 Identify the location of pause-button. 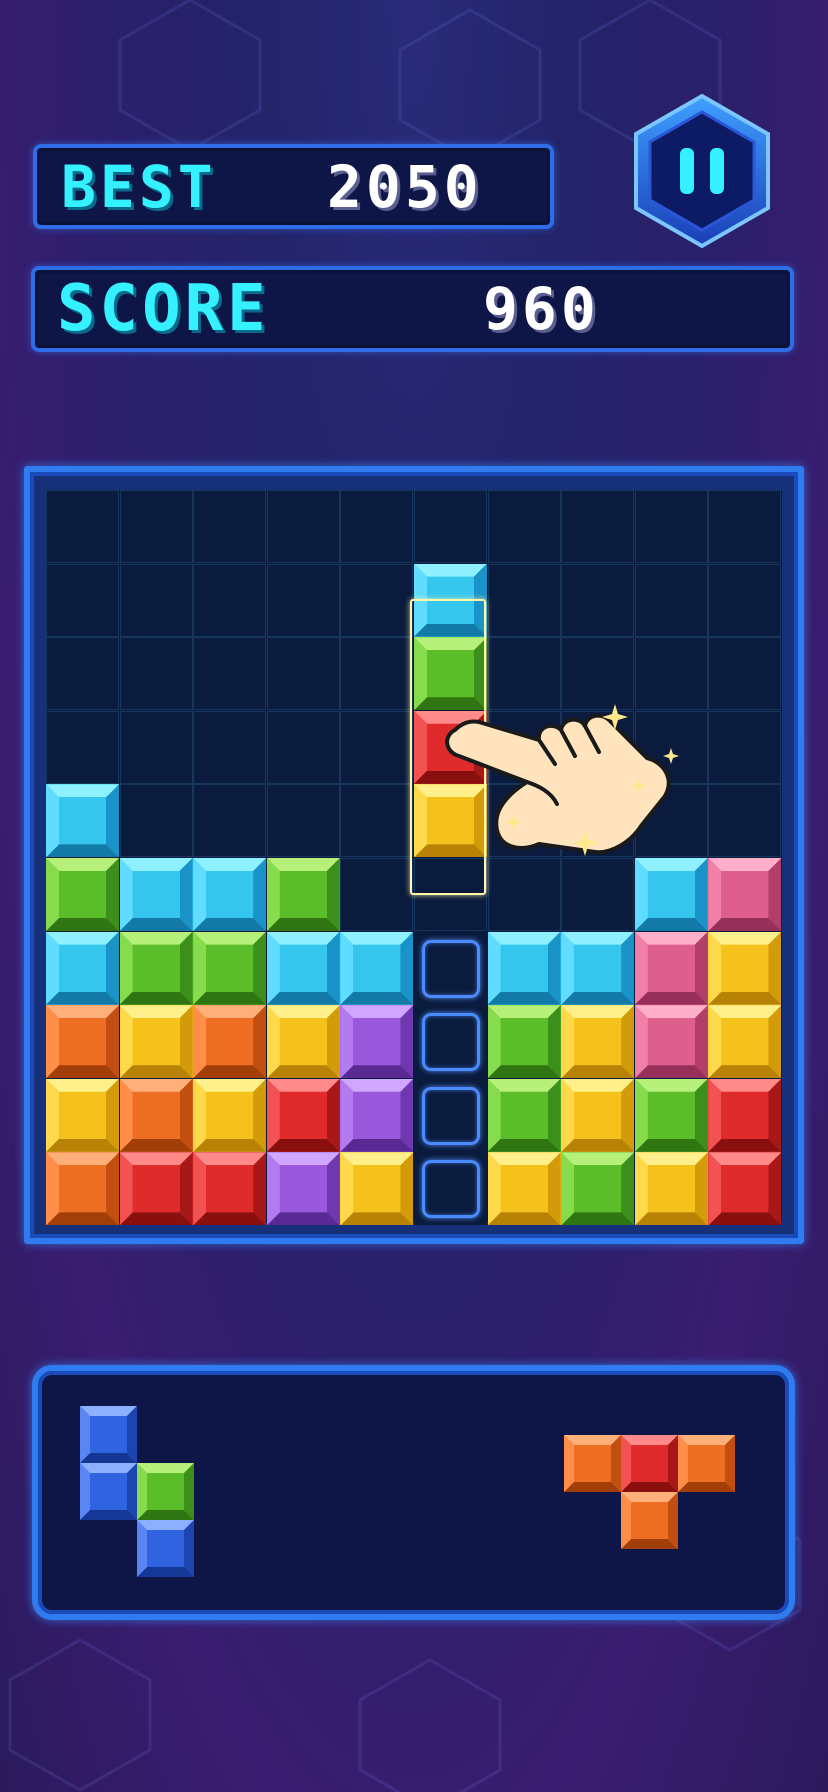
(702, 171).